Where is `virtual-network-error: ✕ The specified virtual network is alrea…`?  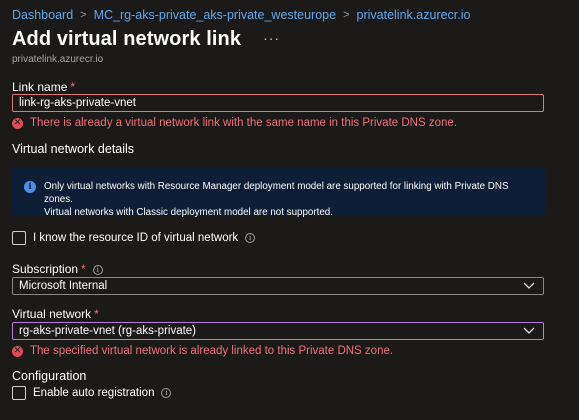
virtual-network-error: ✕ The specified virtual network is alrea… is located at coordinates (202, 351).